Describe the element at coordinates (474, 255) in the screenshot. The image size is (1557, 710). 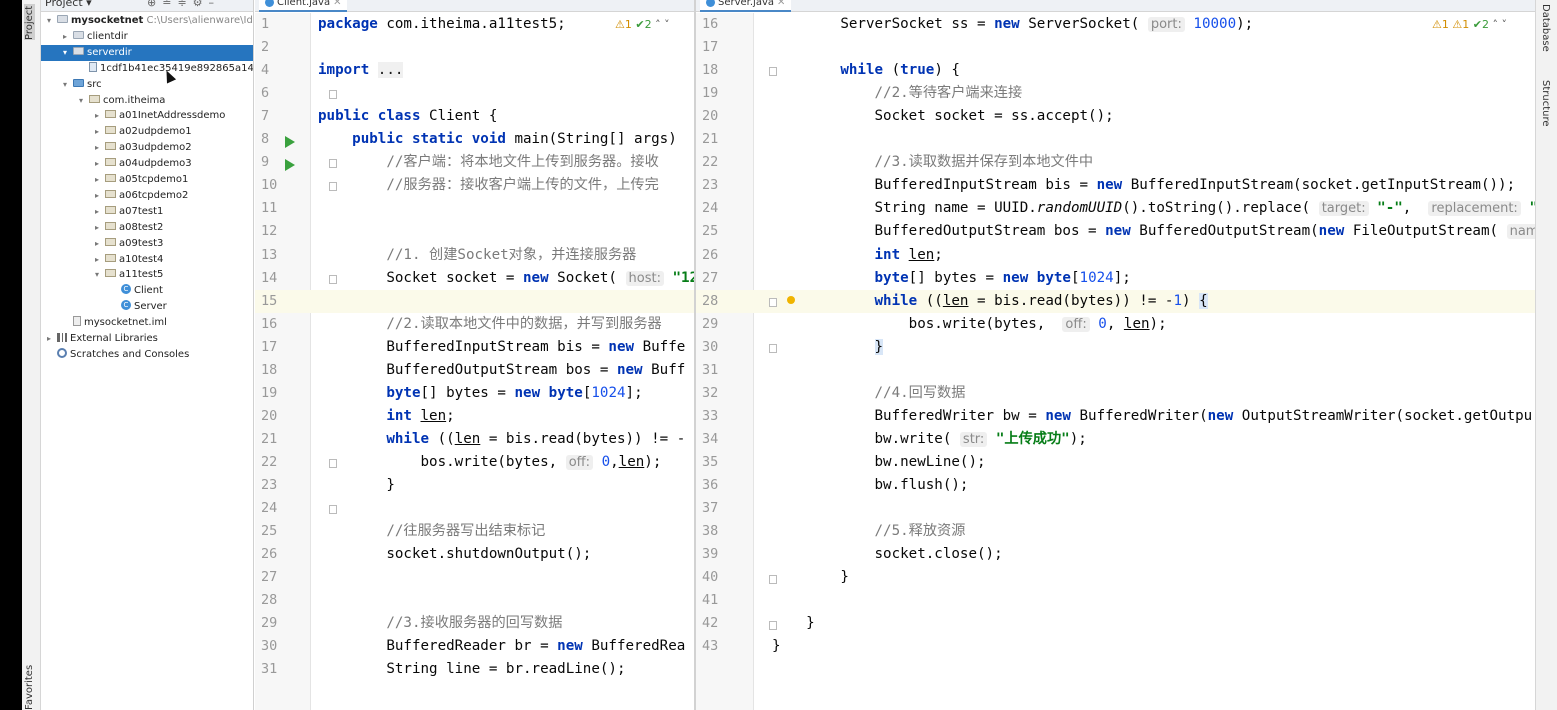
I see `code-line: 13 //1. 创建Socket对象，并连接服务器` at that location.